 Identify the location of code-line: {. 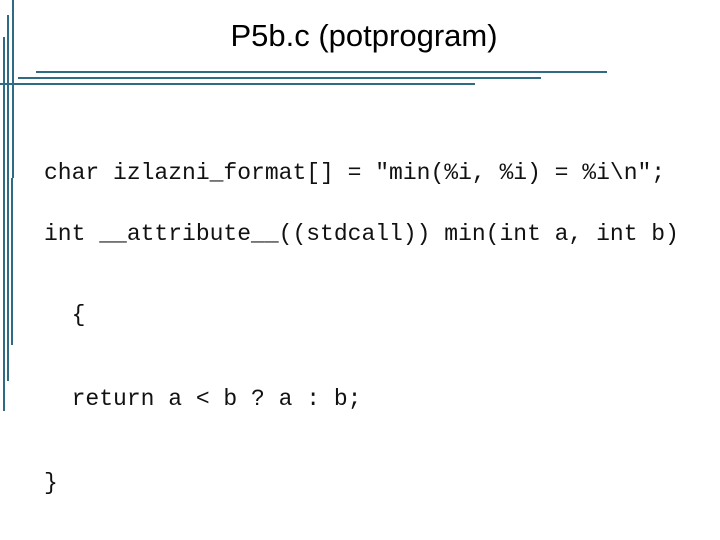
(65, 315).